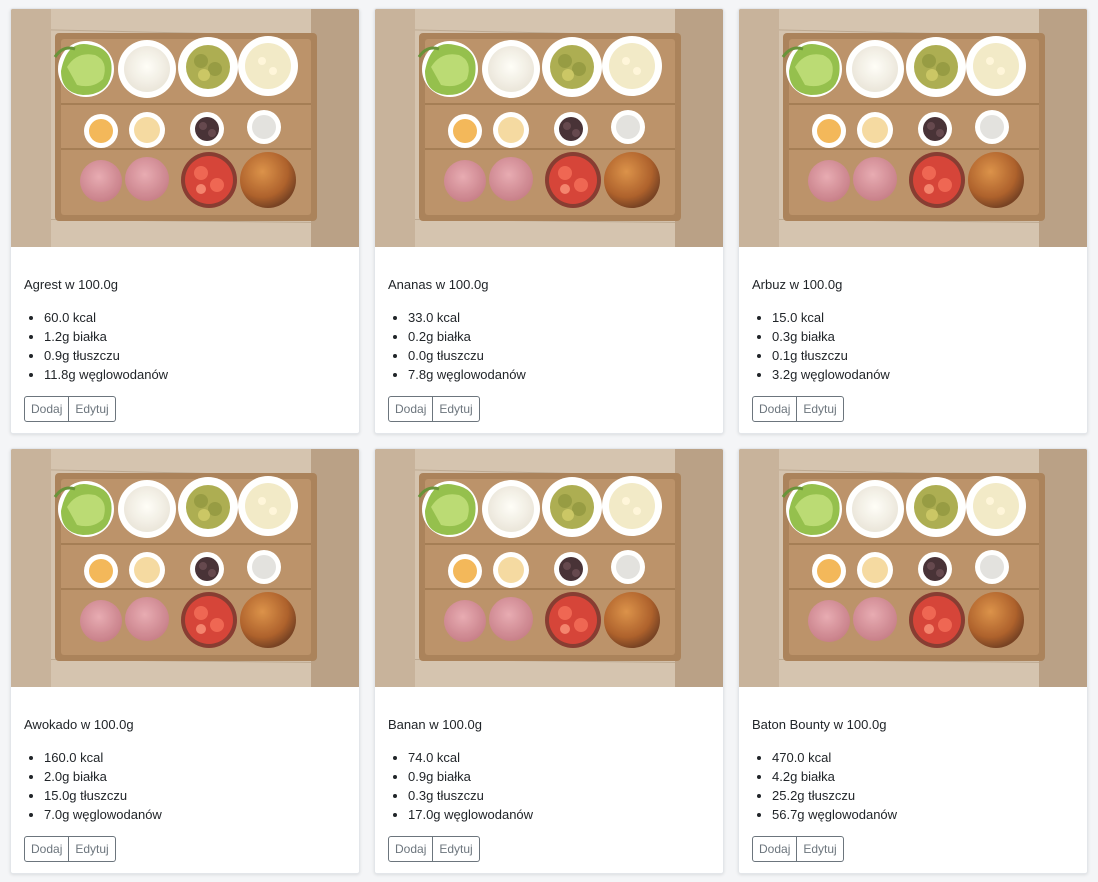 The width and height of the screenshot is (1098, 882). I want to click on protein-item: 0.9g białka, so click(559, 776).